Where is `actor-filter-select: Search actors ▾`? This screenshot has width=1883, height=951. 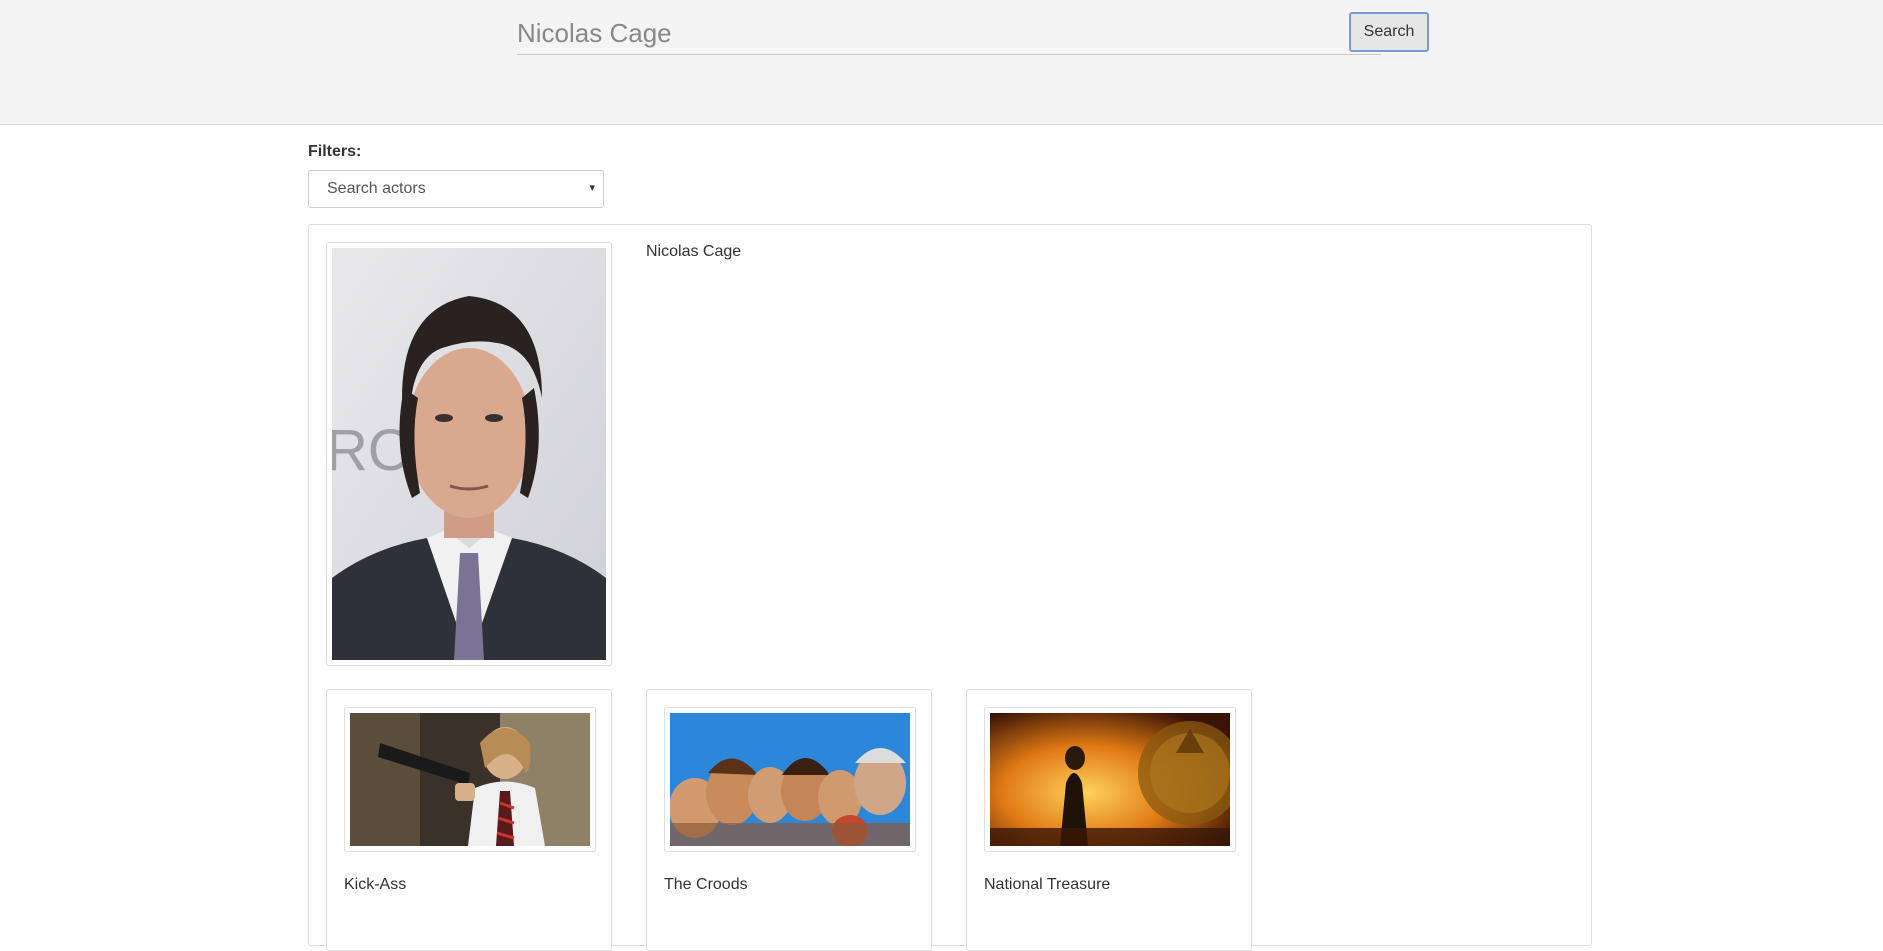 actor-filter-select: Search actors ▾ is located at coordinates (456, 189).